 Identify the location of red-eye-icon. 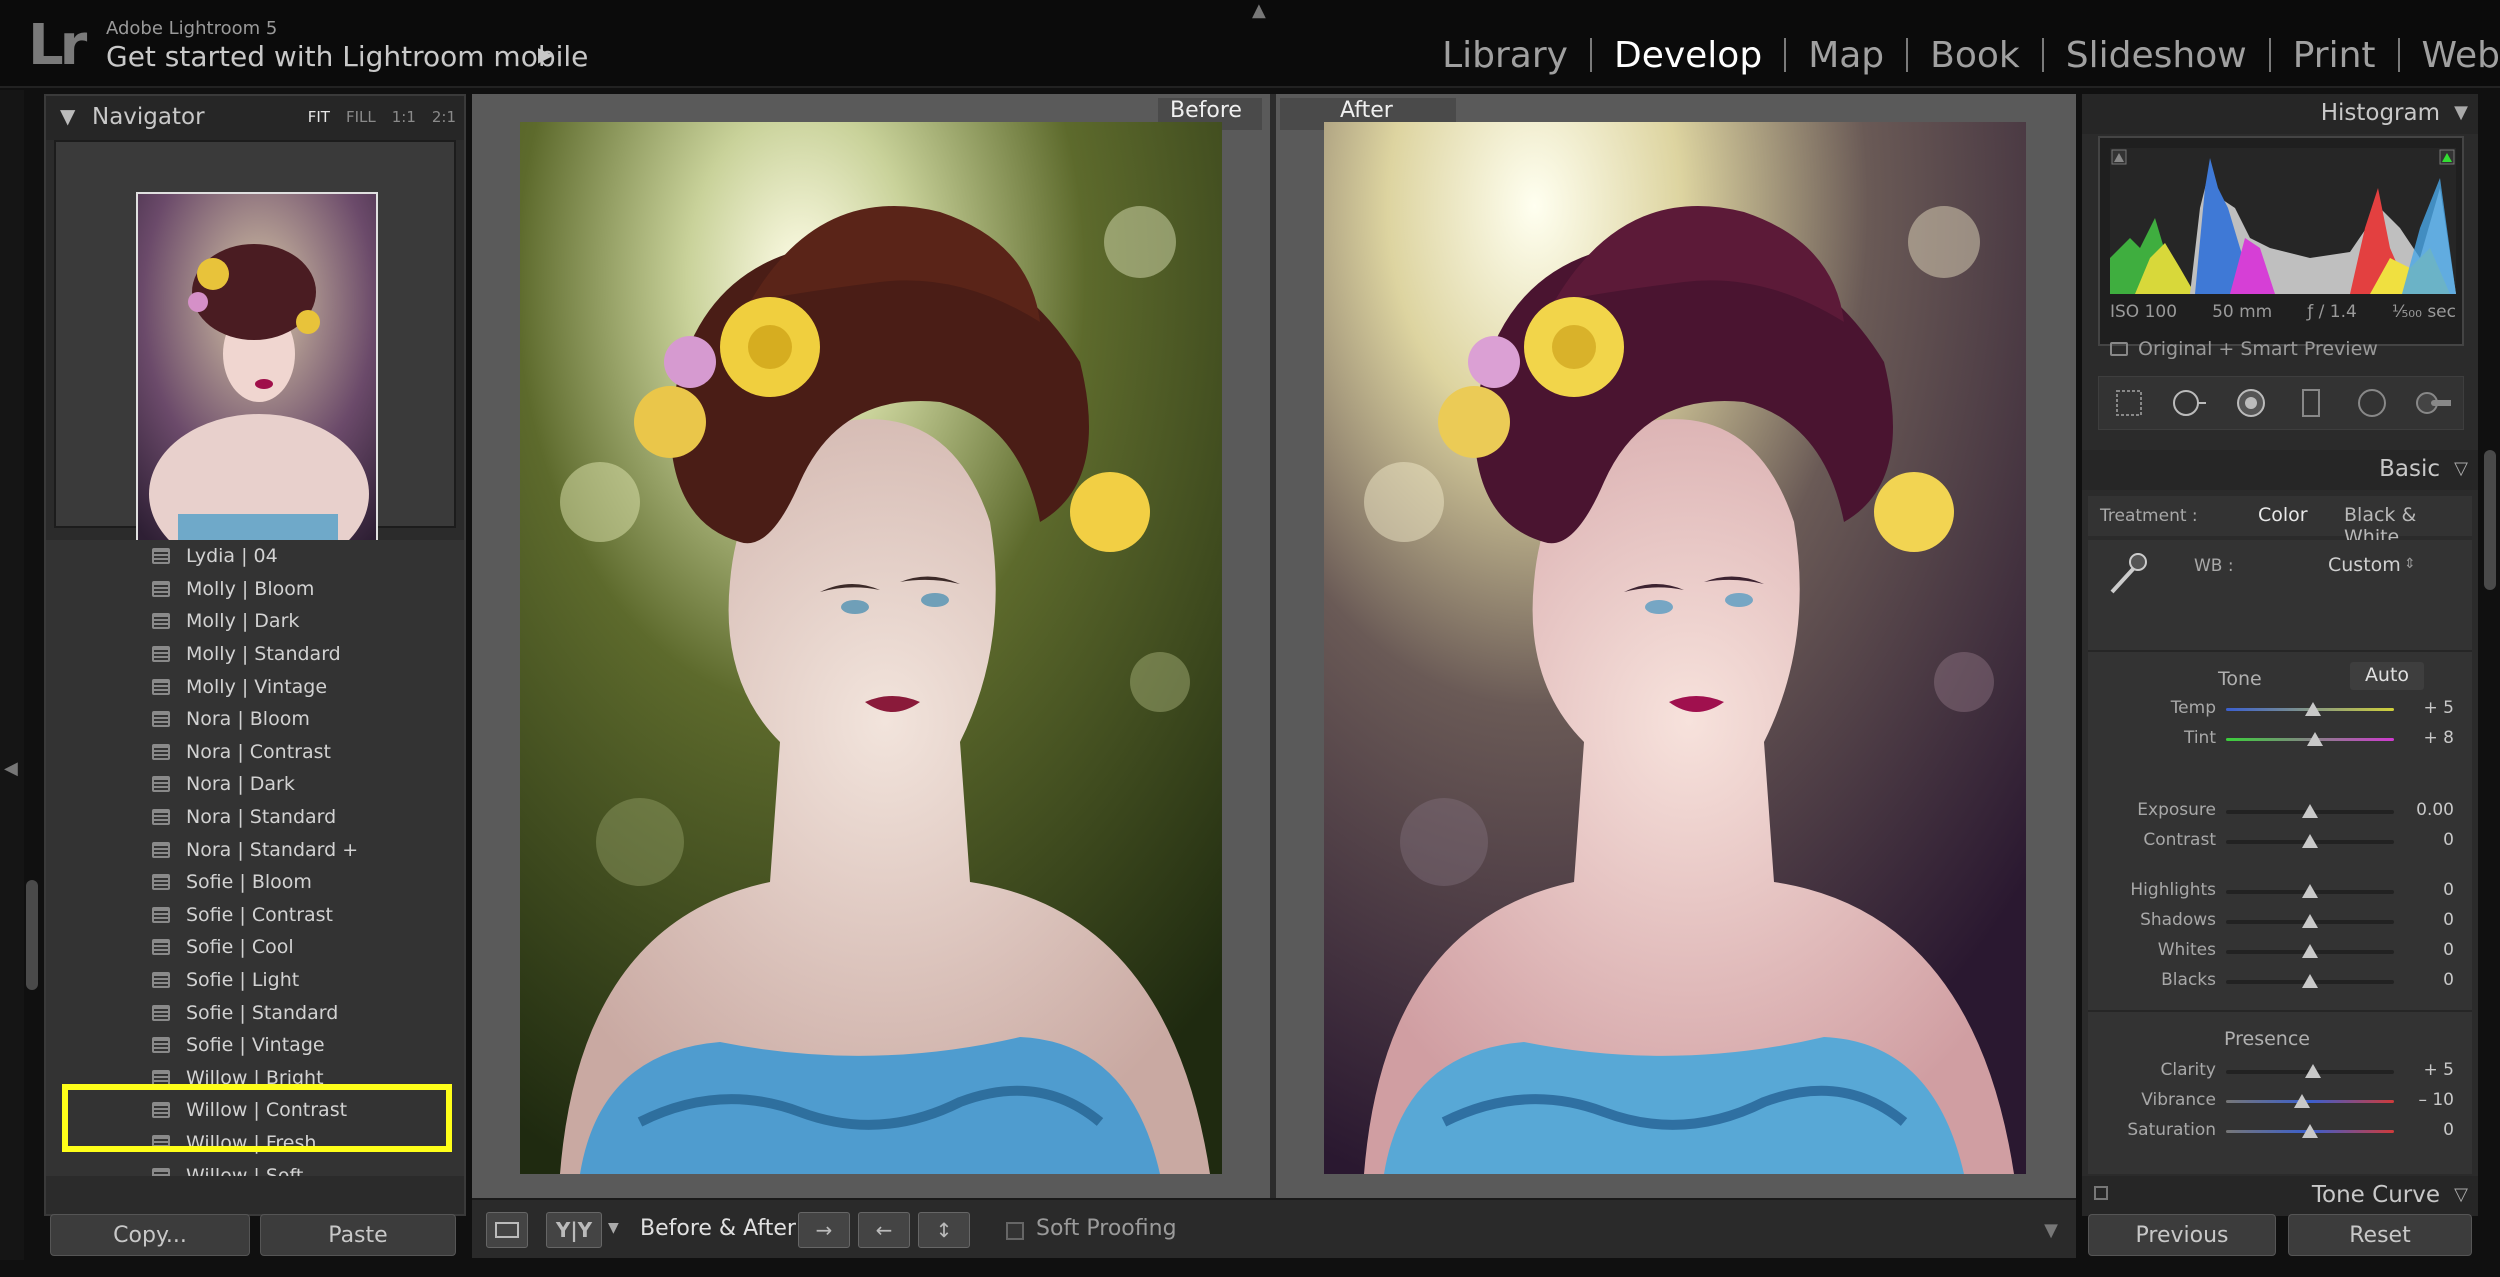
(2251, 403).